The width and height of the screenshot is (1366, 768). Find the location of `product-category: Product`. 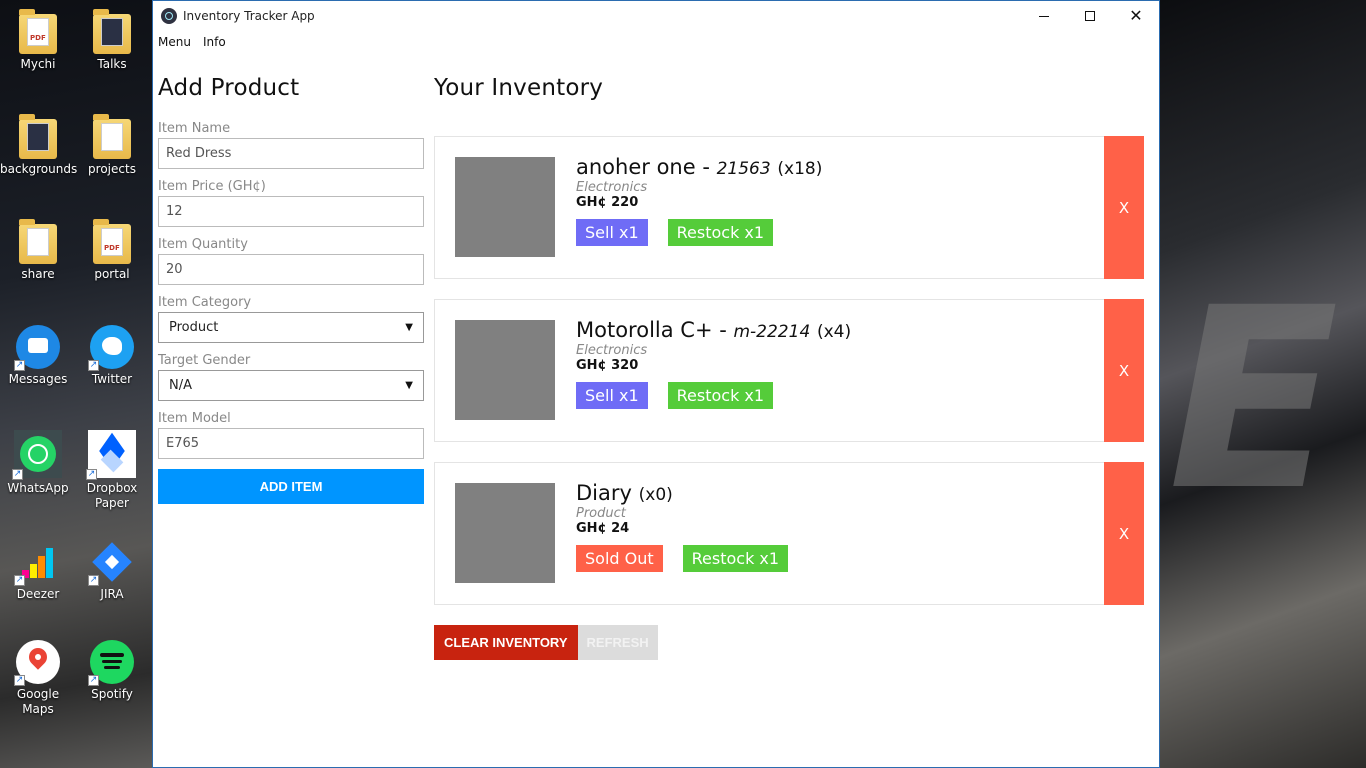

product-category: Product is located at coordinates (601, 513).